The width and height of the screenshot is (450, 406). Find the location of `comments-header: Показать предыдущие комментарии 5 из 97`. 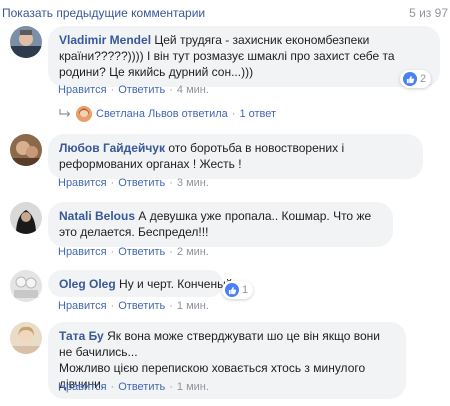

comments-header: Показать предыдущие комментарии 5 из 97 is located at coordinates (225, 10).